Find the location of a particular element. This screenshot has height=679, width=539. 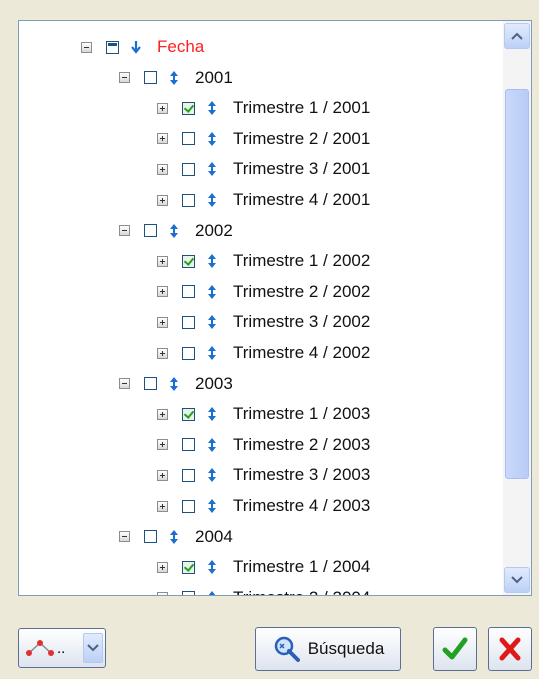

scroll-down-button is located at coordinates (517, 580).